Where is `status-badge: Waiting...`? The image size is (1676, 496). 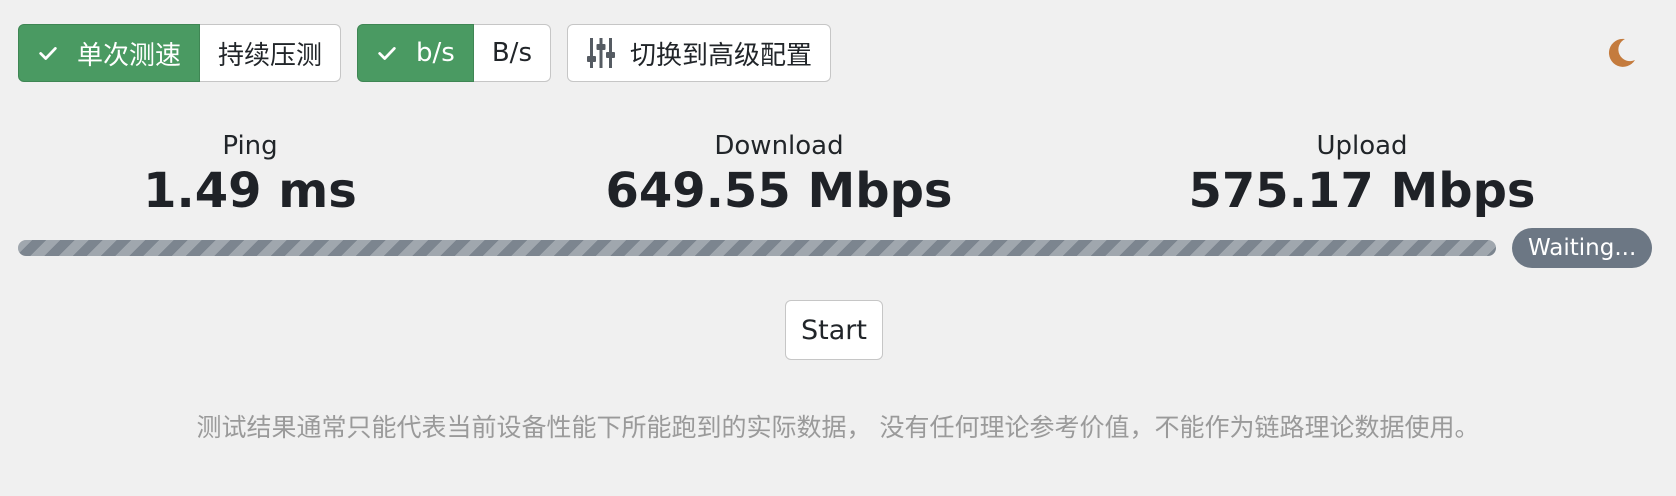
status-badge: Waiting... is located at coordinates (1582, 248).